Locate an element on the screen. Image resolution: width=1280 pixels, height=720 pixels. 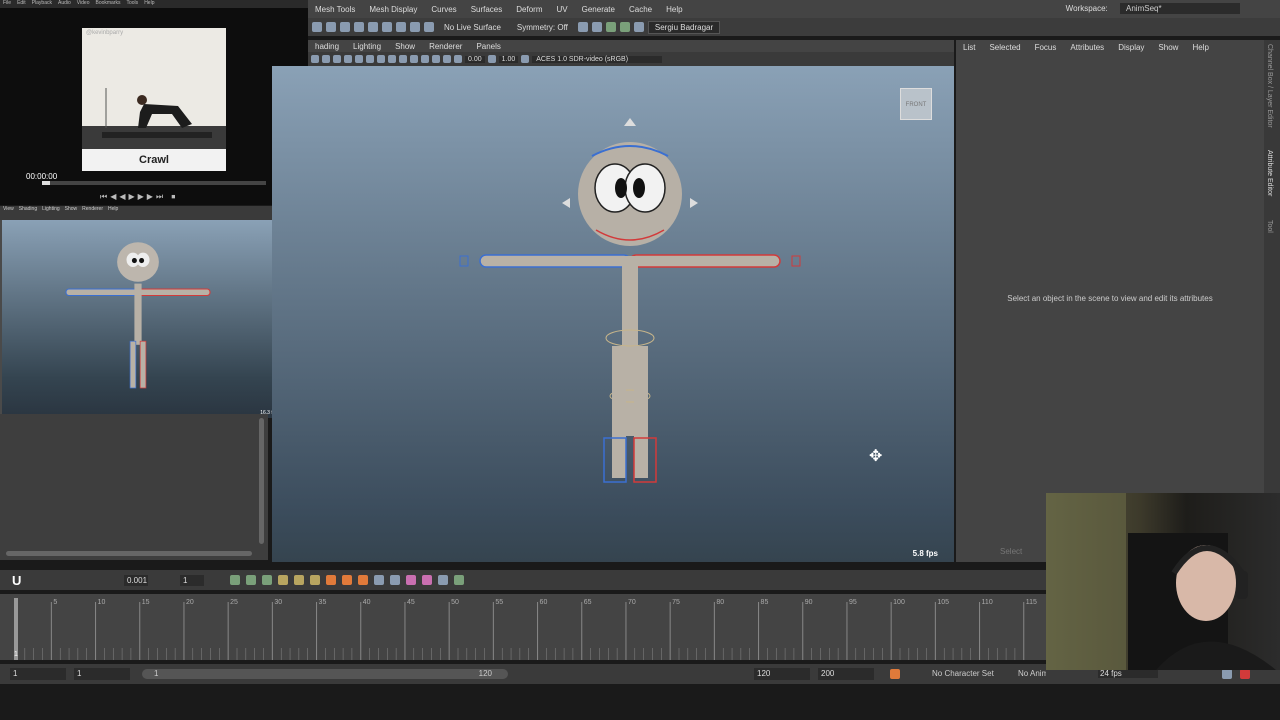
component-mode-icon is located at coordinates (345, 27).